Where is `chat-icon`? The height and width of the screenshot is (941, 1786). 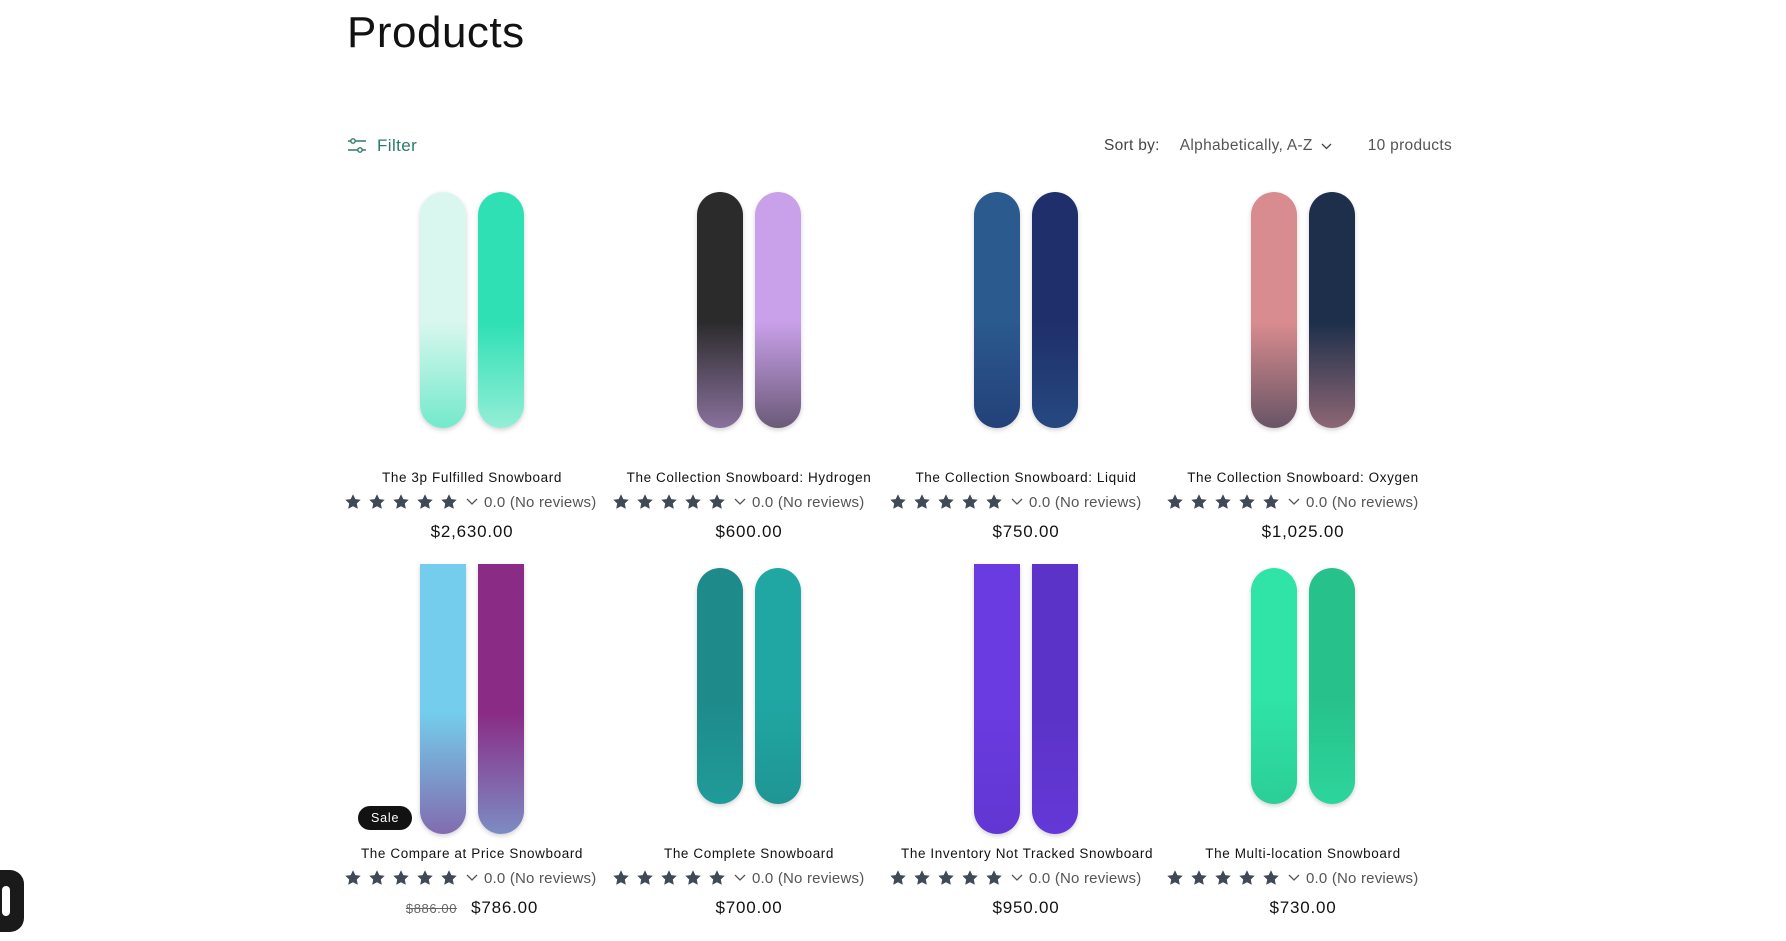 chat-icon is located at coordinates (12, 901).